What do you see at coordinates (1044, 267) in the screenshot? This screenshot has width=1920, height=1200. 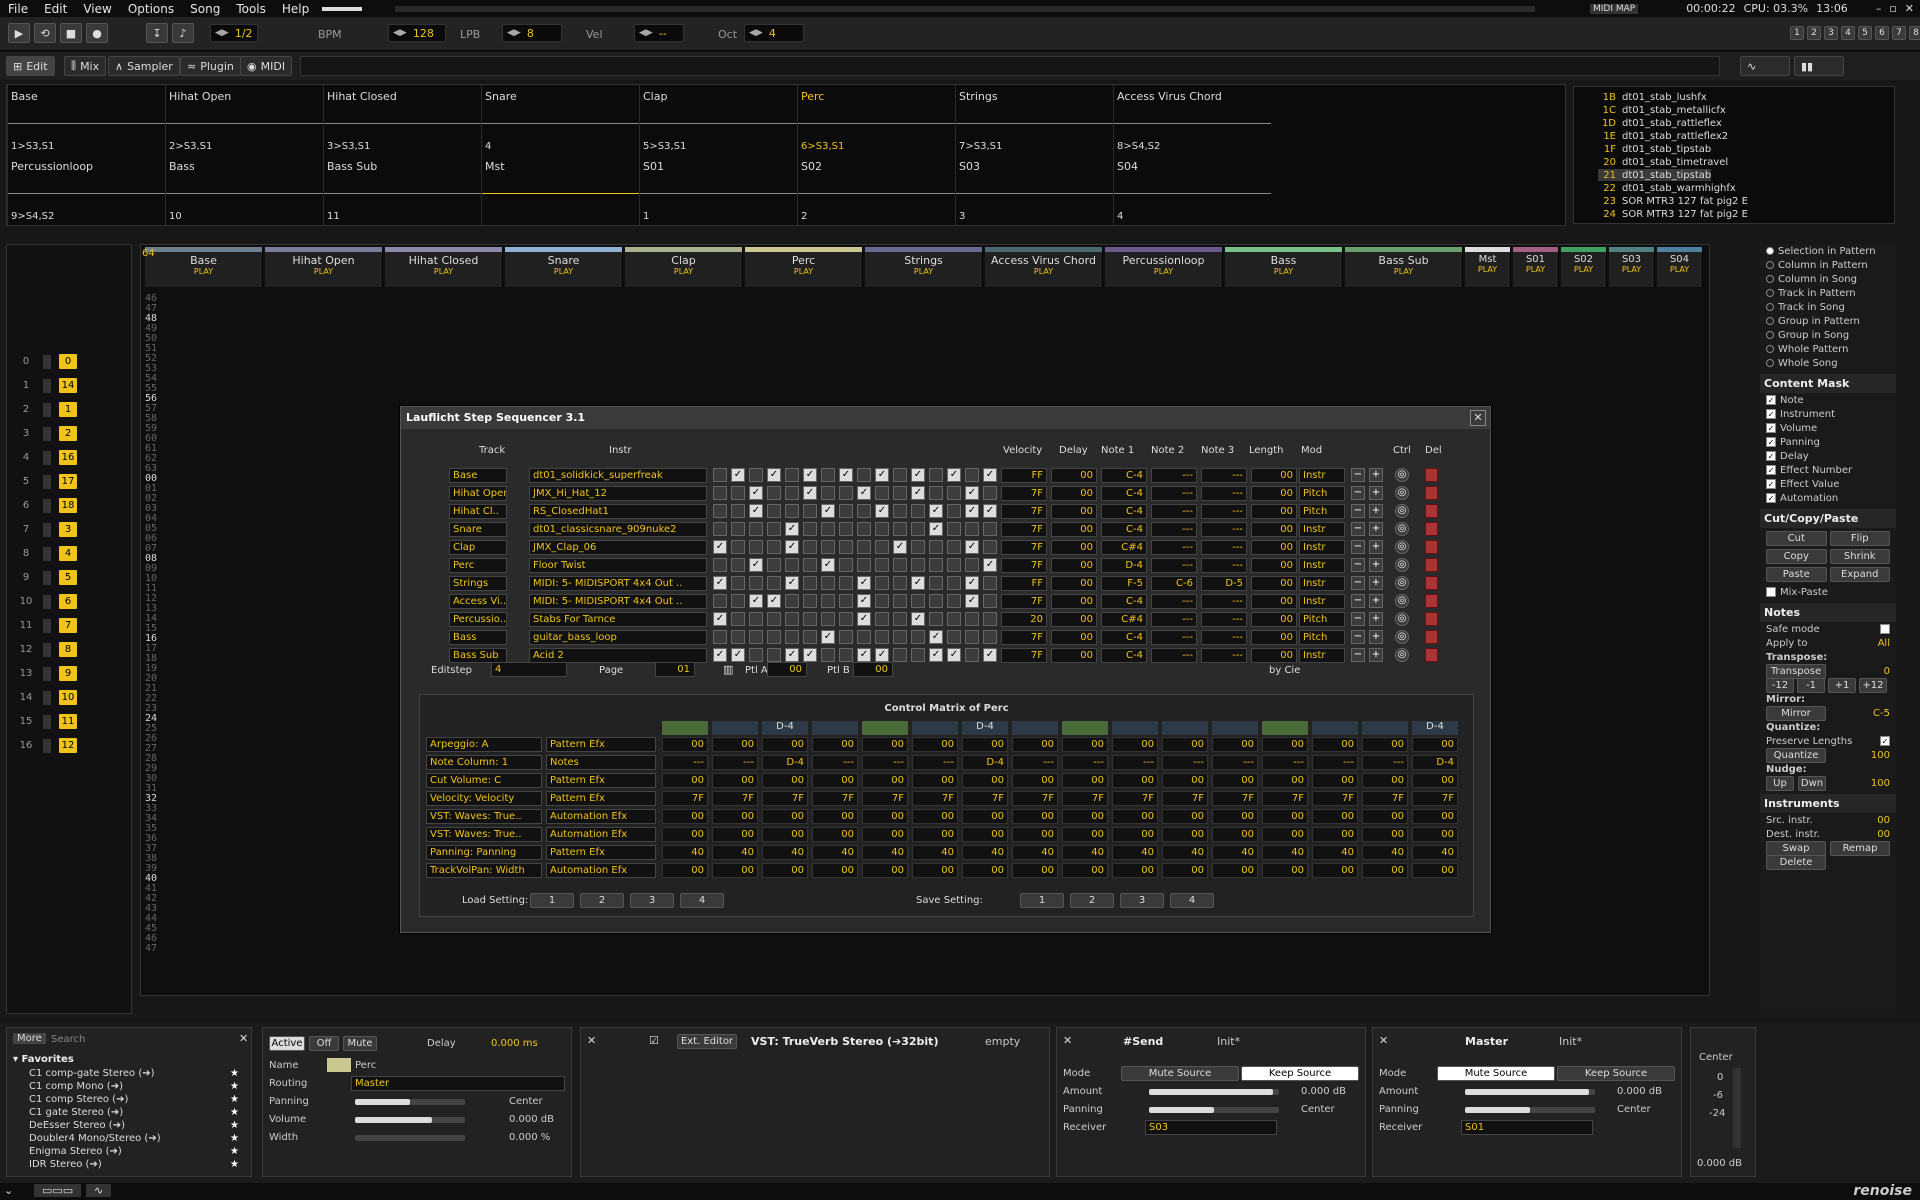 I see `track-header: Access Virus Chord PLAY` at bounding box center [1044, 267].